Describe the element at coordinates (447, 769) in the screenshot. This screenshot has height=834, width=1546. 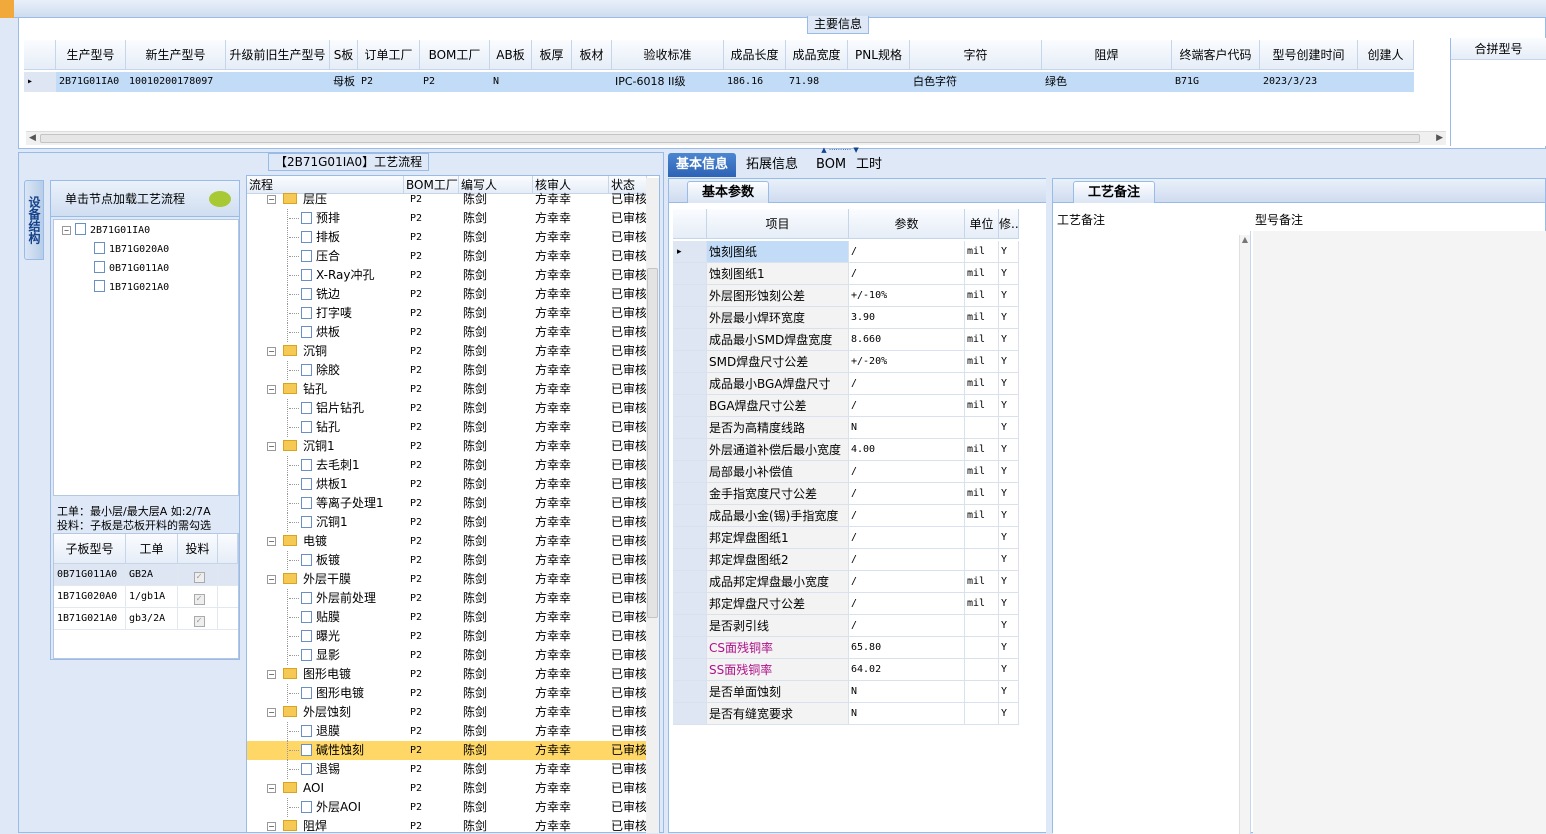
I see `flow-row: 退锡 P2 陈剑 方幸幸 已审核` at that location.